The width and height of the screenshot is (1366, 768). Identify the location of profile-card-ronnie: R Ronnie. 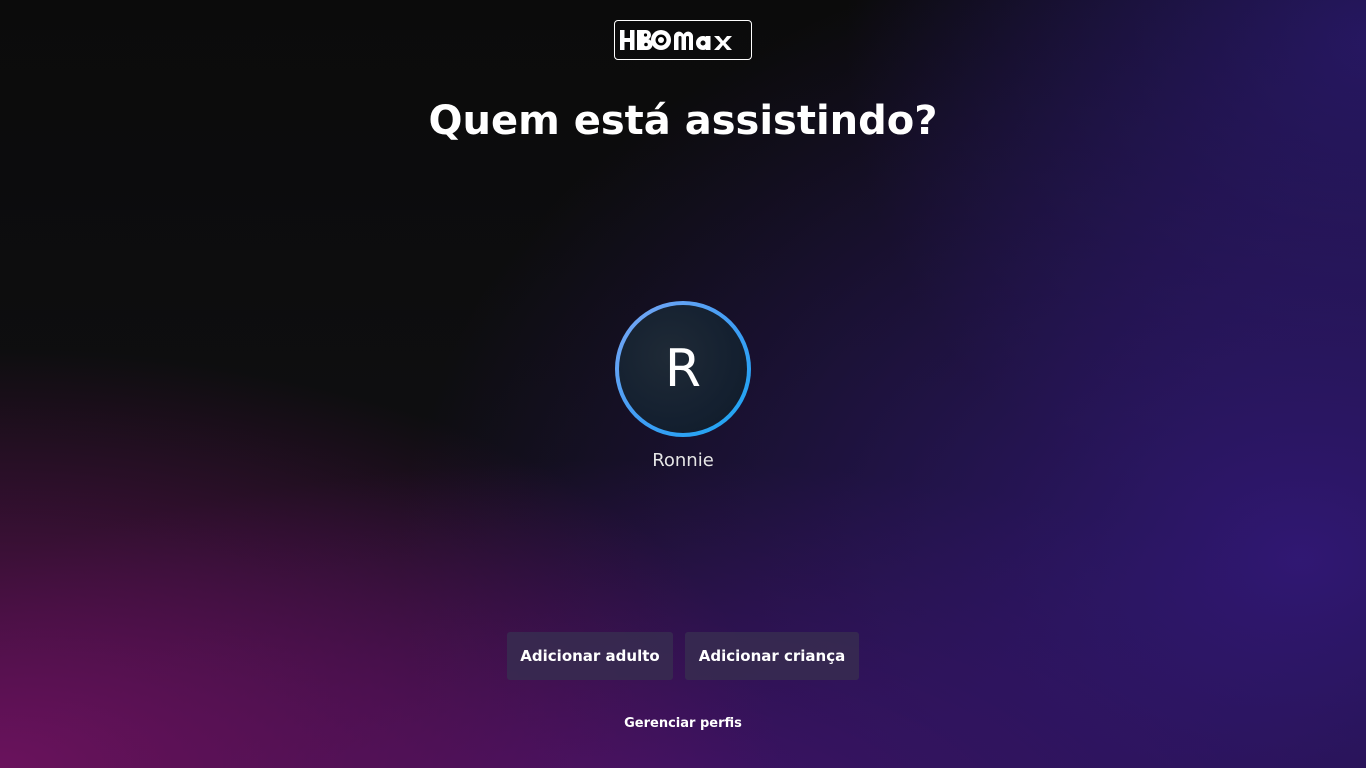
(683, 390).